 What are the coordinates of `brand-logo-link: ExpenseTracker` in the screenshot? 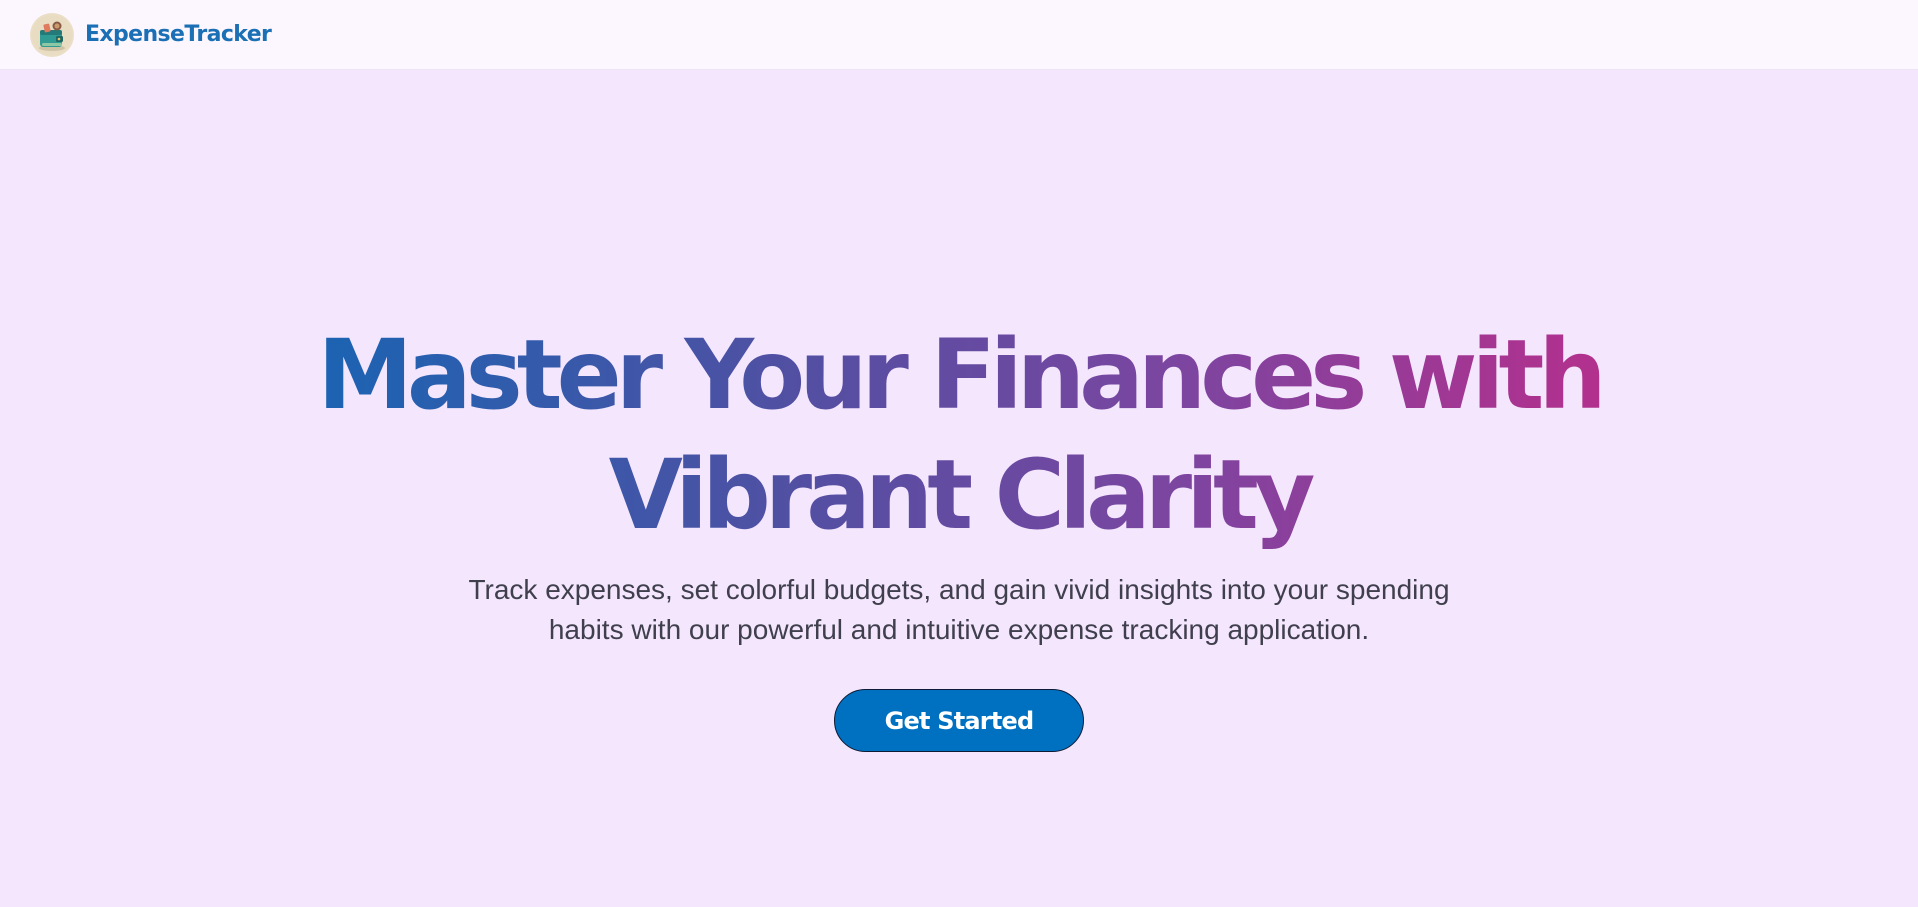 It's located at (151, 34).